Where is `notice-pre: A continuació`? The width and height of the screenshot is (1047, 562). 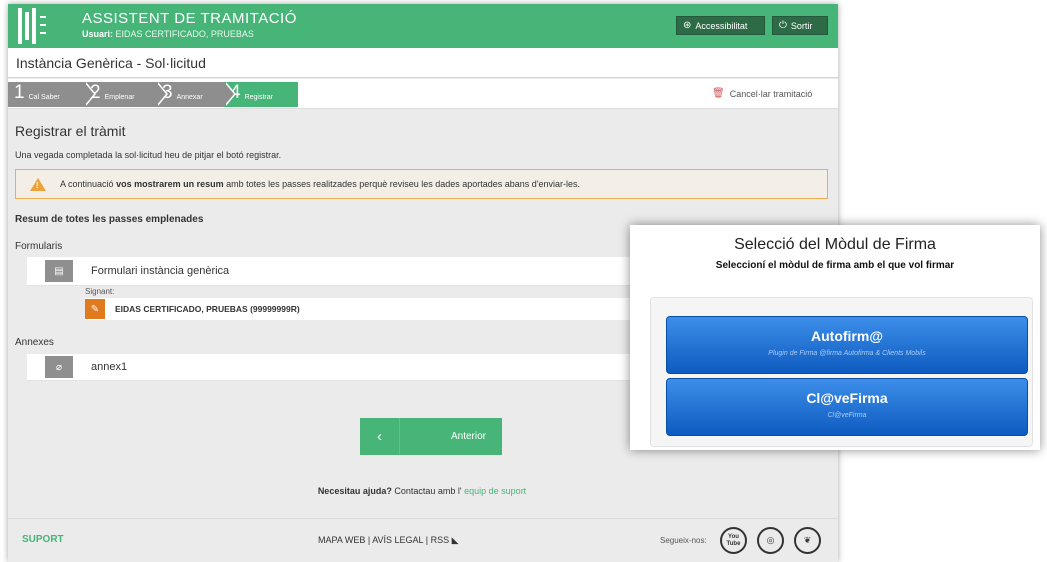
notice-pre: A continuació is located at coordinates (87, 184).